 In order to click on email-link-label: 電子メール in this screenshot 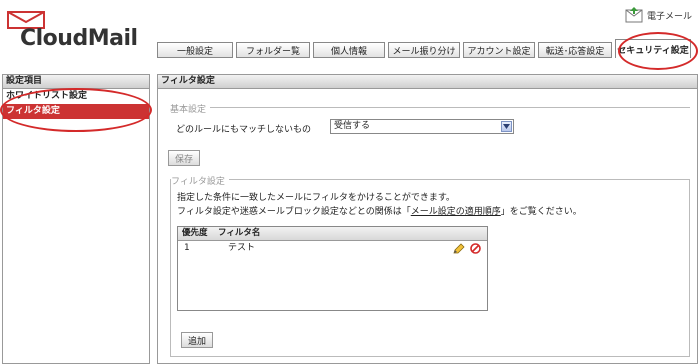, I will do `click(669, 16)`.